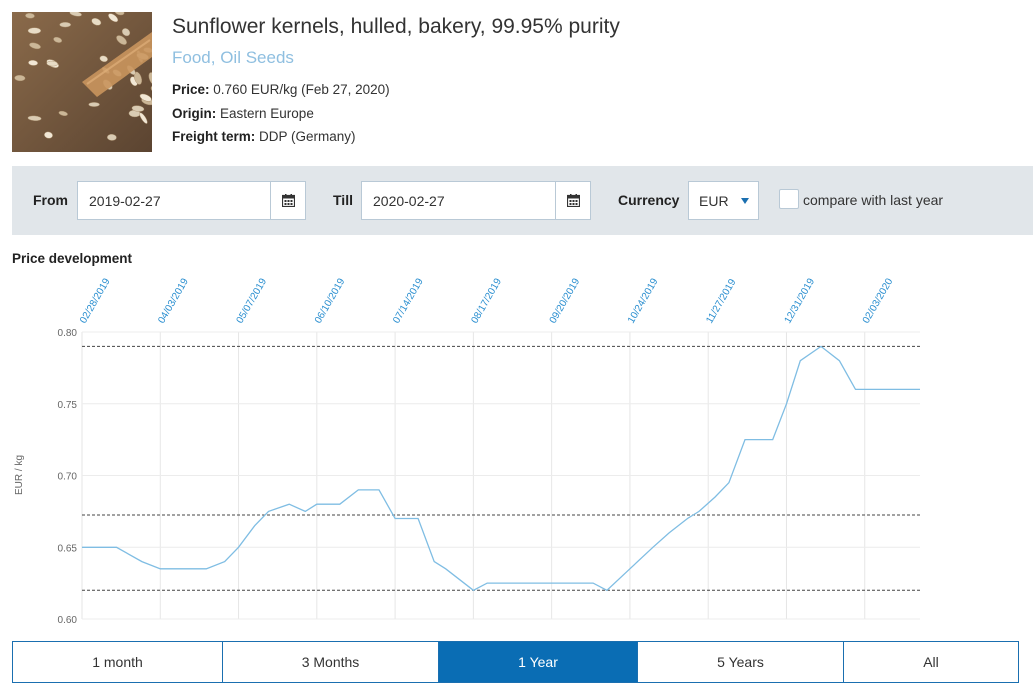 The width and height of the screenshot is (1033, 694). What do you see at coordinates (194, 113) in the screenshot?
I see `origin-label: Origin:` at bounding box center [194, 113].